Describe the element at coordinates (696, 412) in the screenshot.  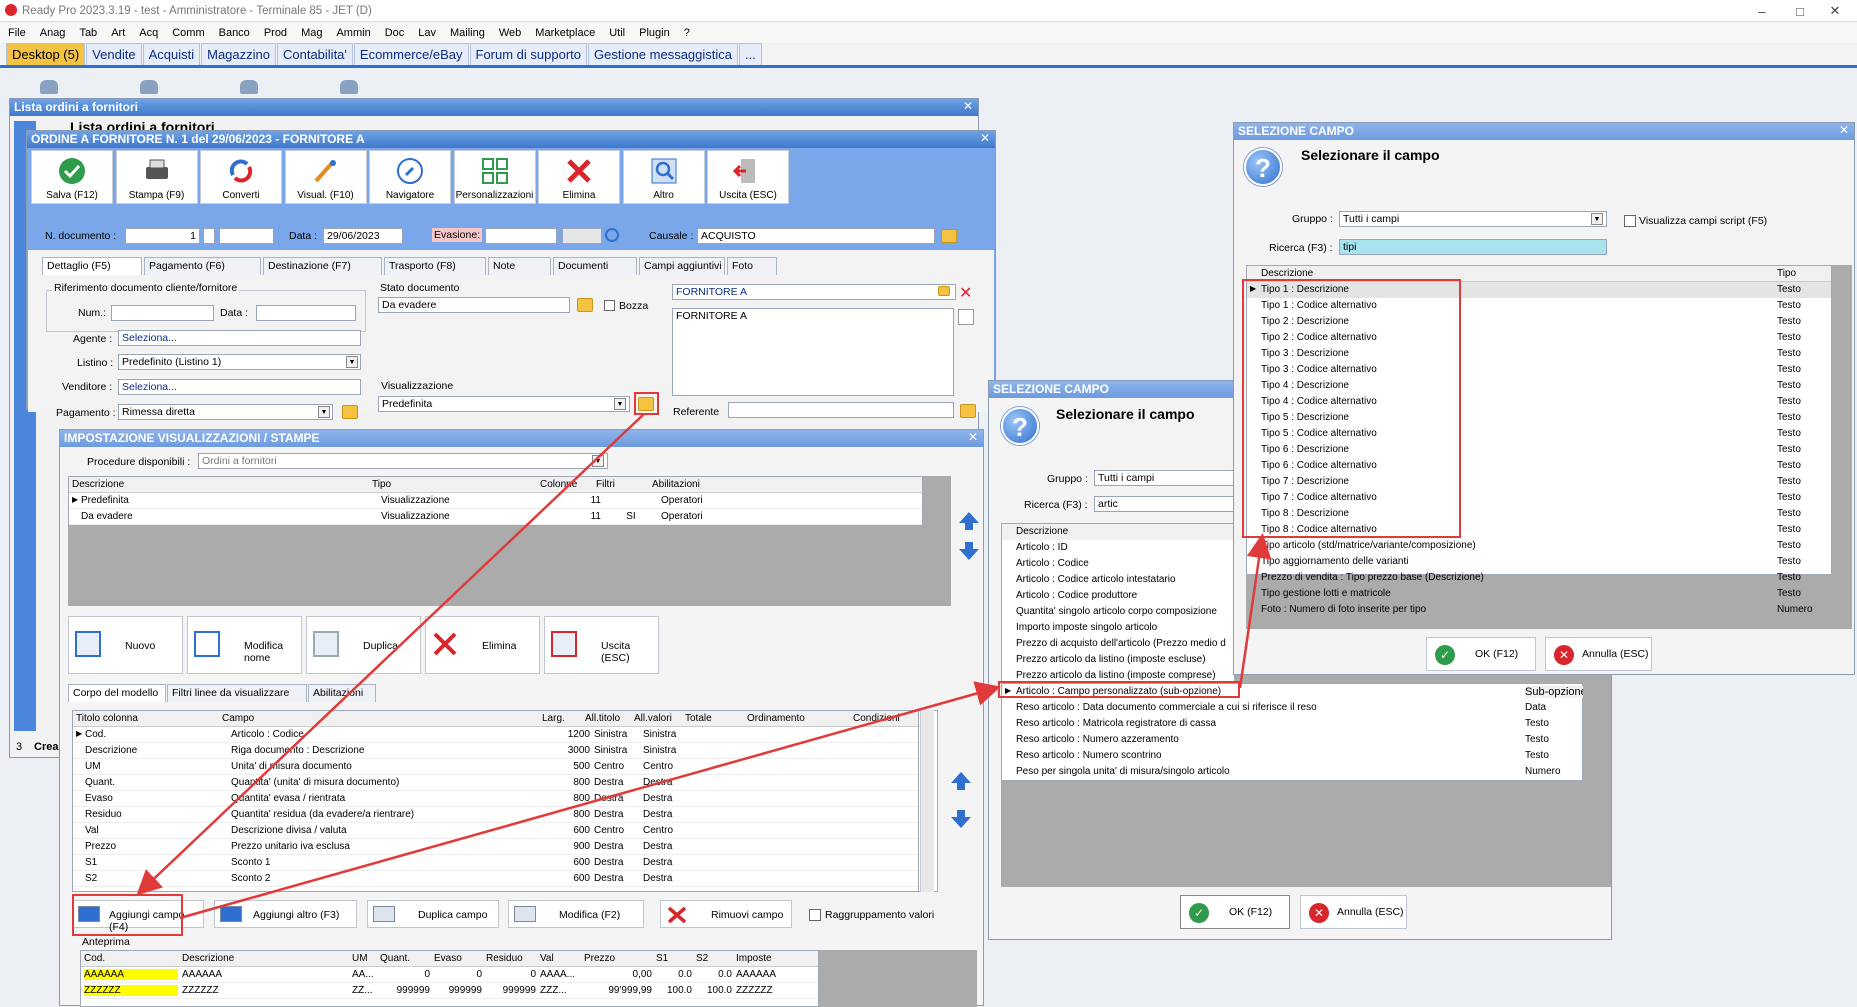
I see `referente-label: Referente` at that location.